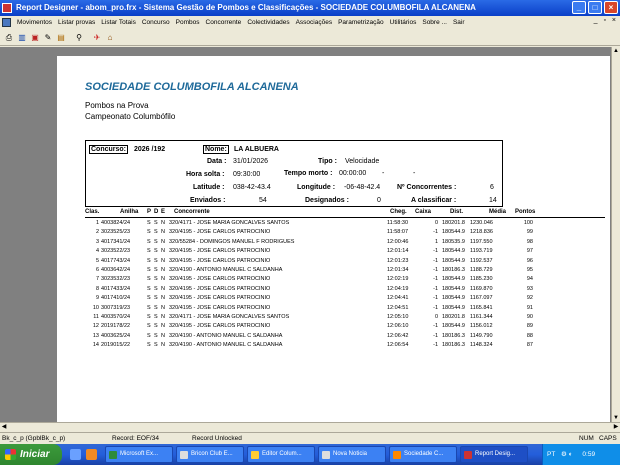  Describe the element at coordinates (481, 251) in the screenshot. I see `cell-media: 1193.719` at that location.